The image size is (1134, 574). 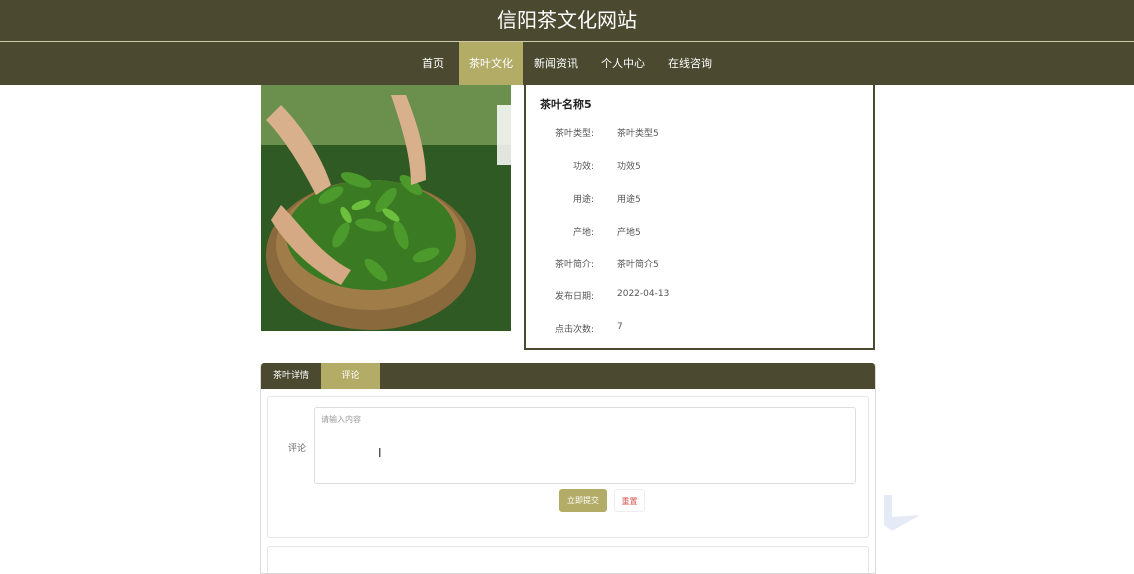 What do you see at coordinates (638, 134) in the screenshot?
I see `field-value-type: 茶叶类型5` at bounding box center [638, 134].